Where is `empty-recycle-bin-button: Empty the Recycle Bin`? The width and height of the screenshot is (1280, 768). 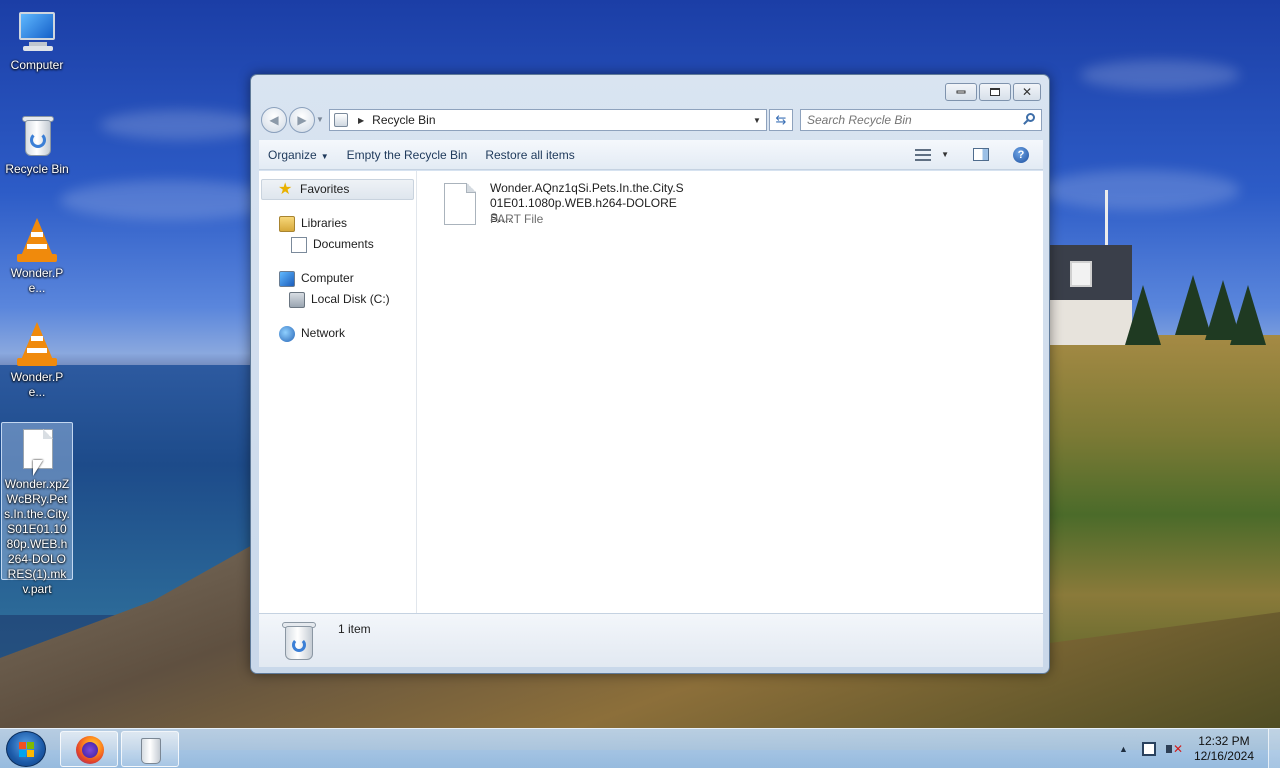
empty-recycle-bin-button: Empty the Recycle Bin is located at coordinates (407, 155).